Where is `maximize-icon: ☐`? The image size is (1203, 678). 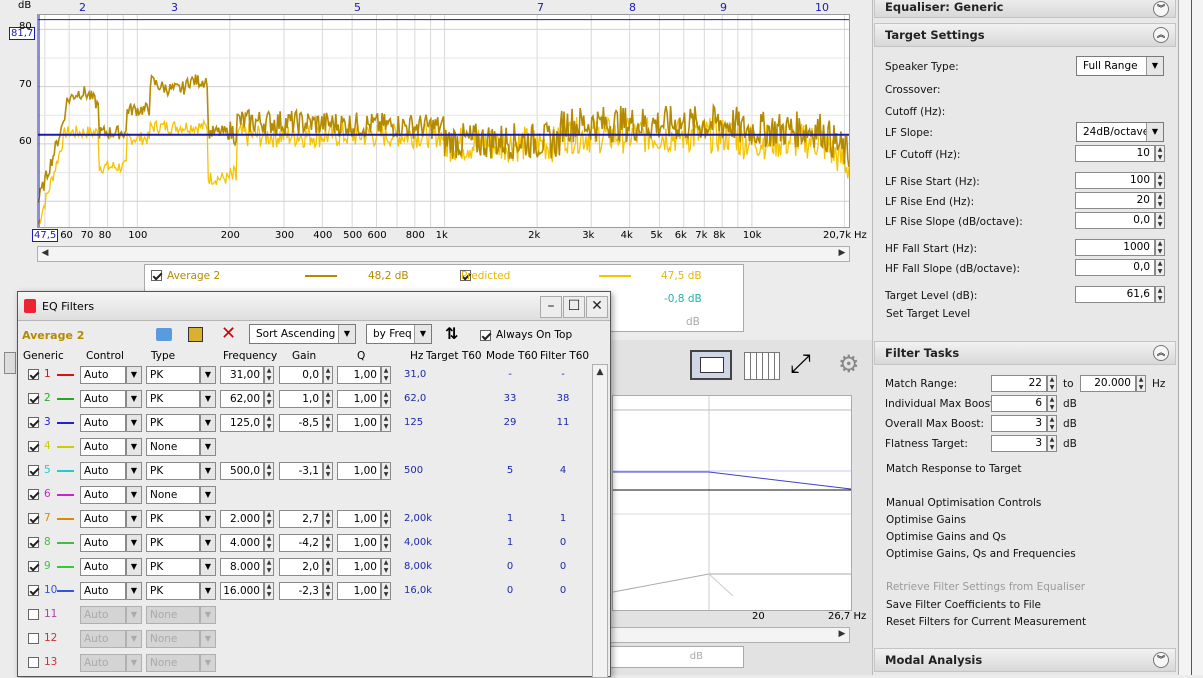
maximize-icon: ☐ is located at coordinates (574, 307).